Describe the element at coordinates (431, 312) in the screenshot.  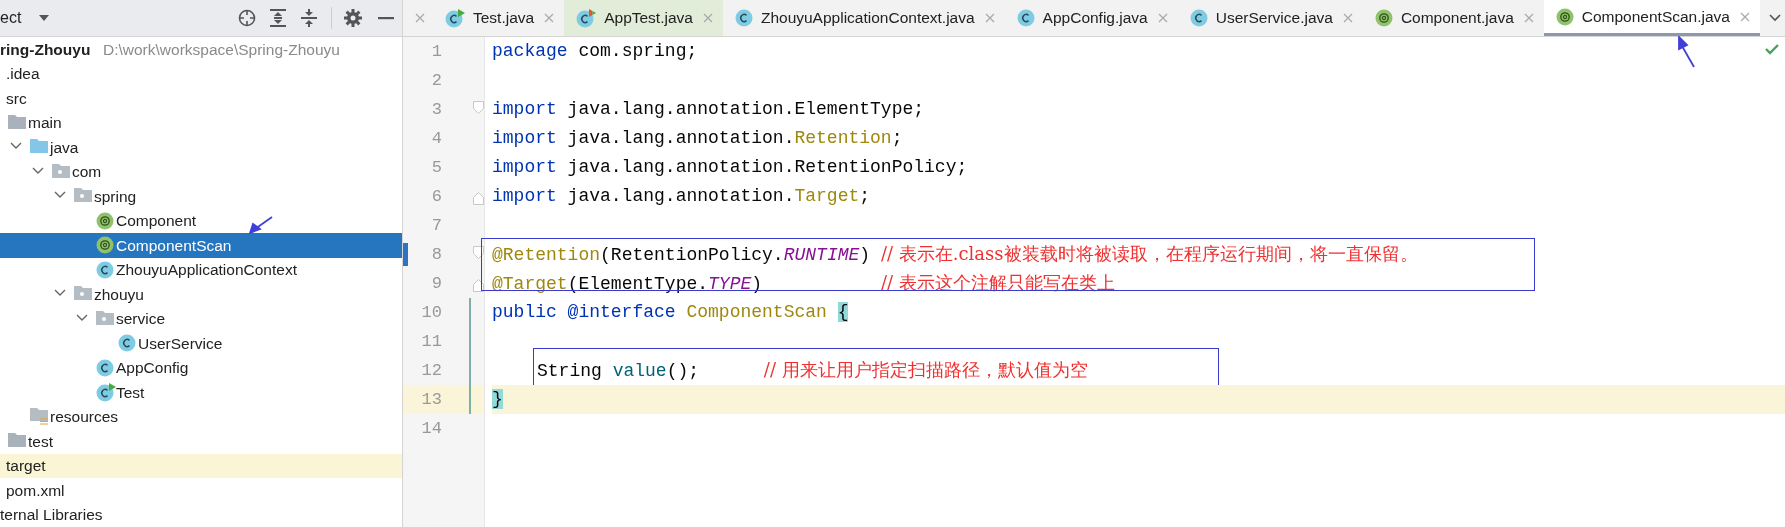
I see `line-number: 10` at that location.